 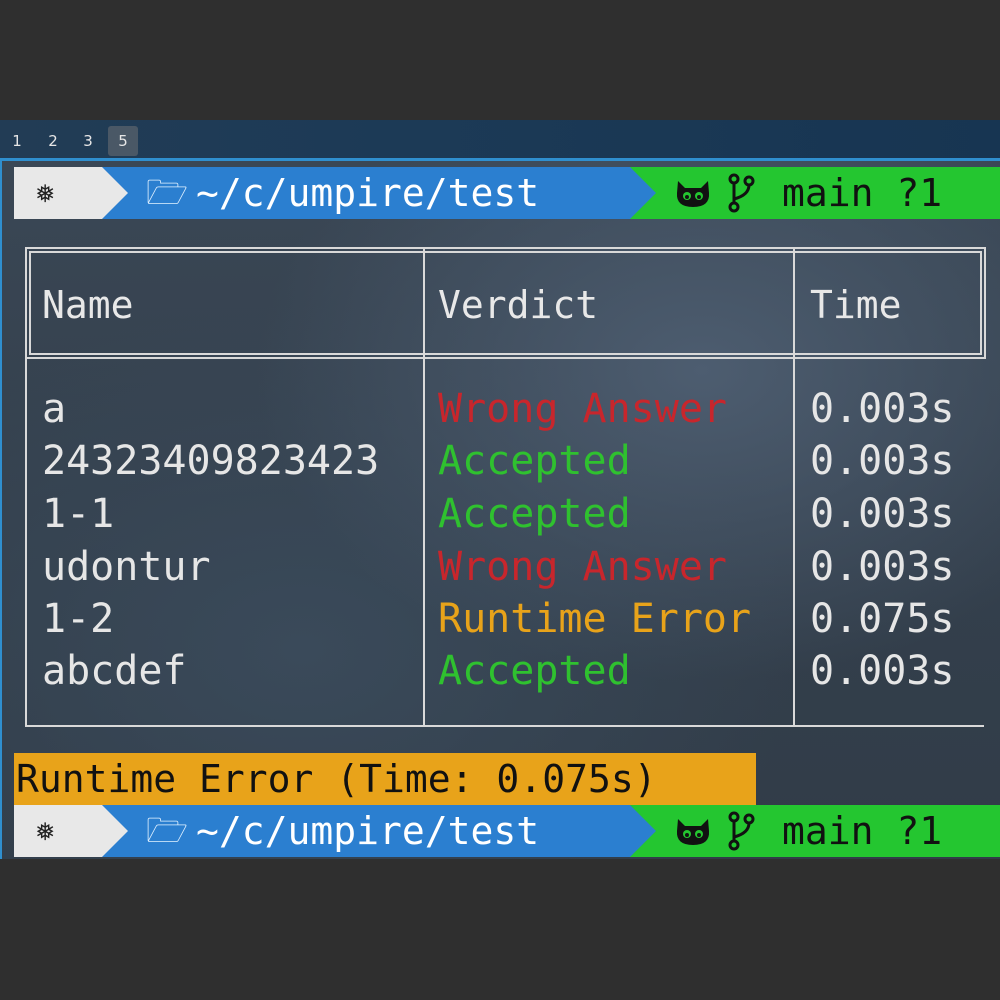 What do you see at coordinates (53, 141) in the screenshot?
I see `workspace-2: 2` at bounding box center [53, 141].